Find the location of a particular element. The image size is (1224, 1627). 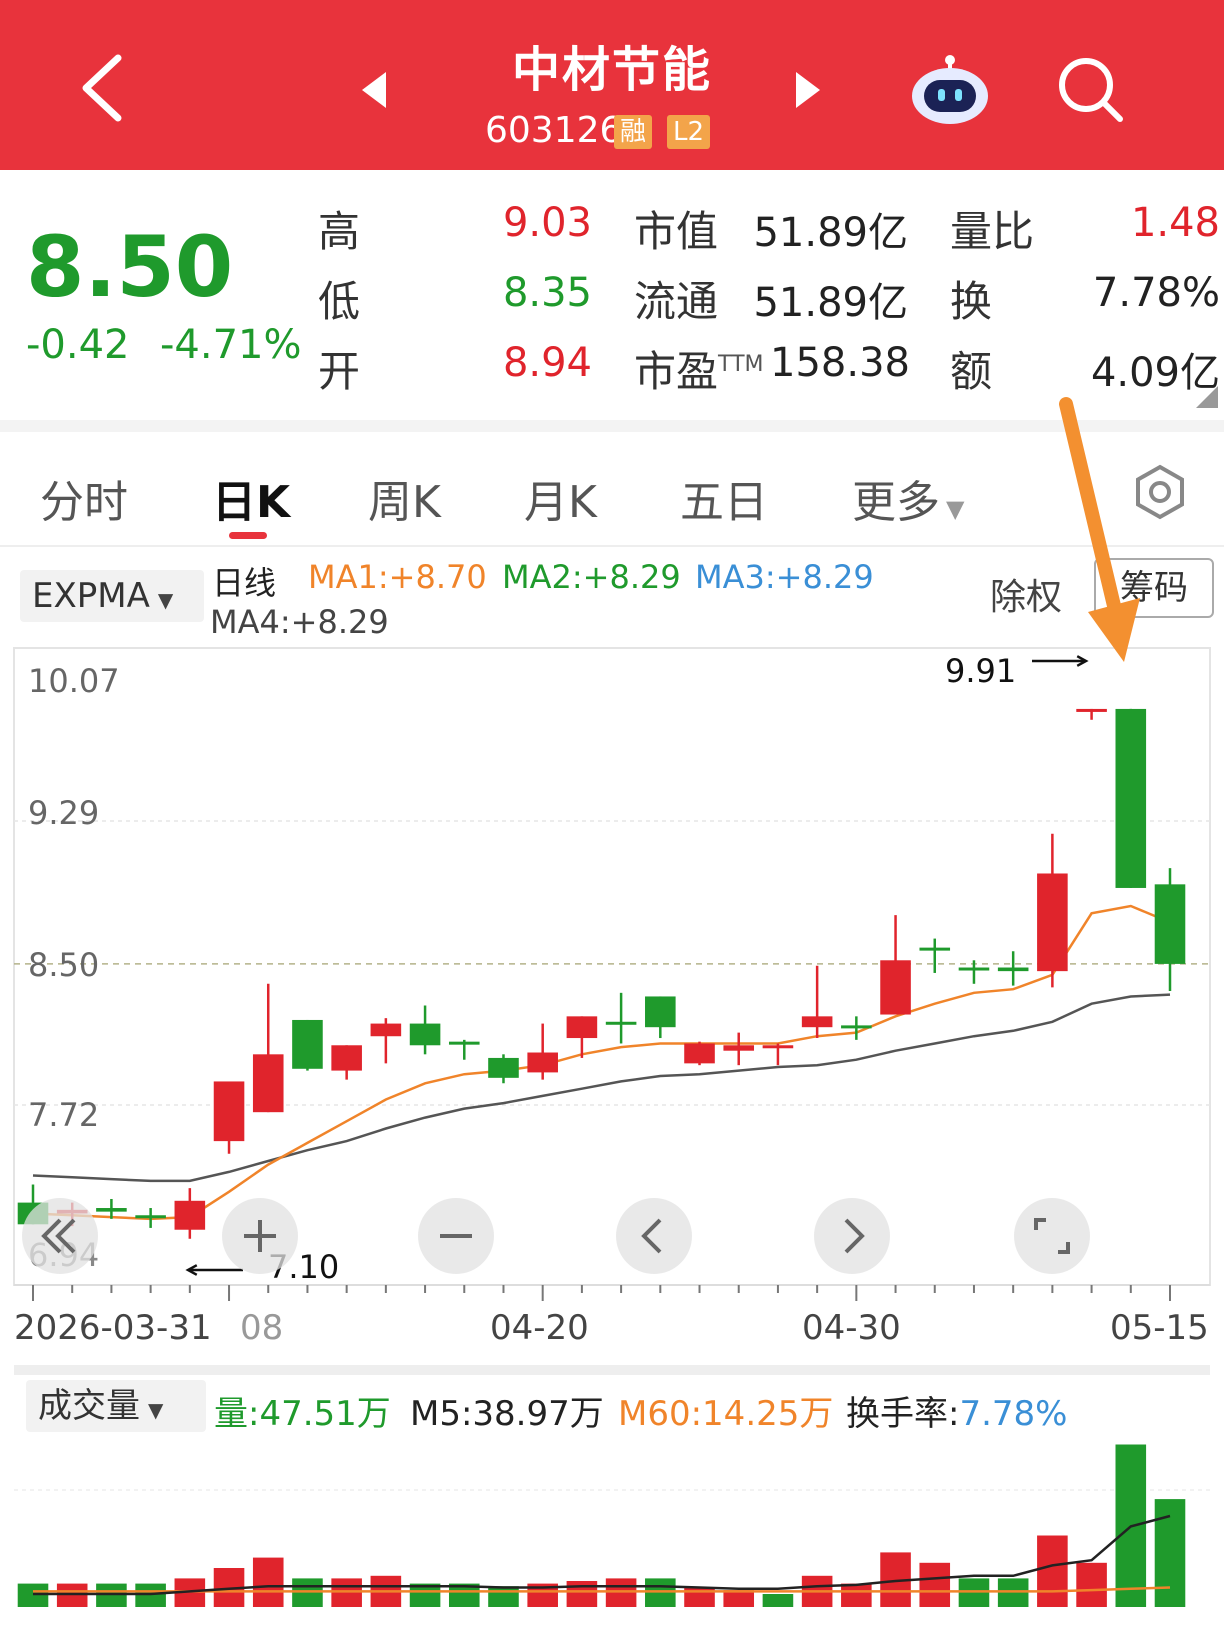

plus-icon is located at coordinates (260, 1236).